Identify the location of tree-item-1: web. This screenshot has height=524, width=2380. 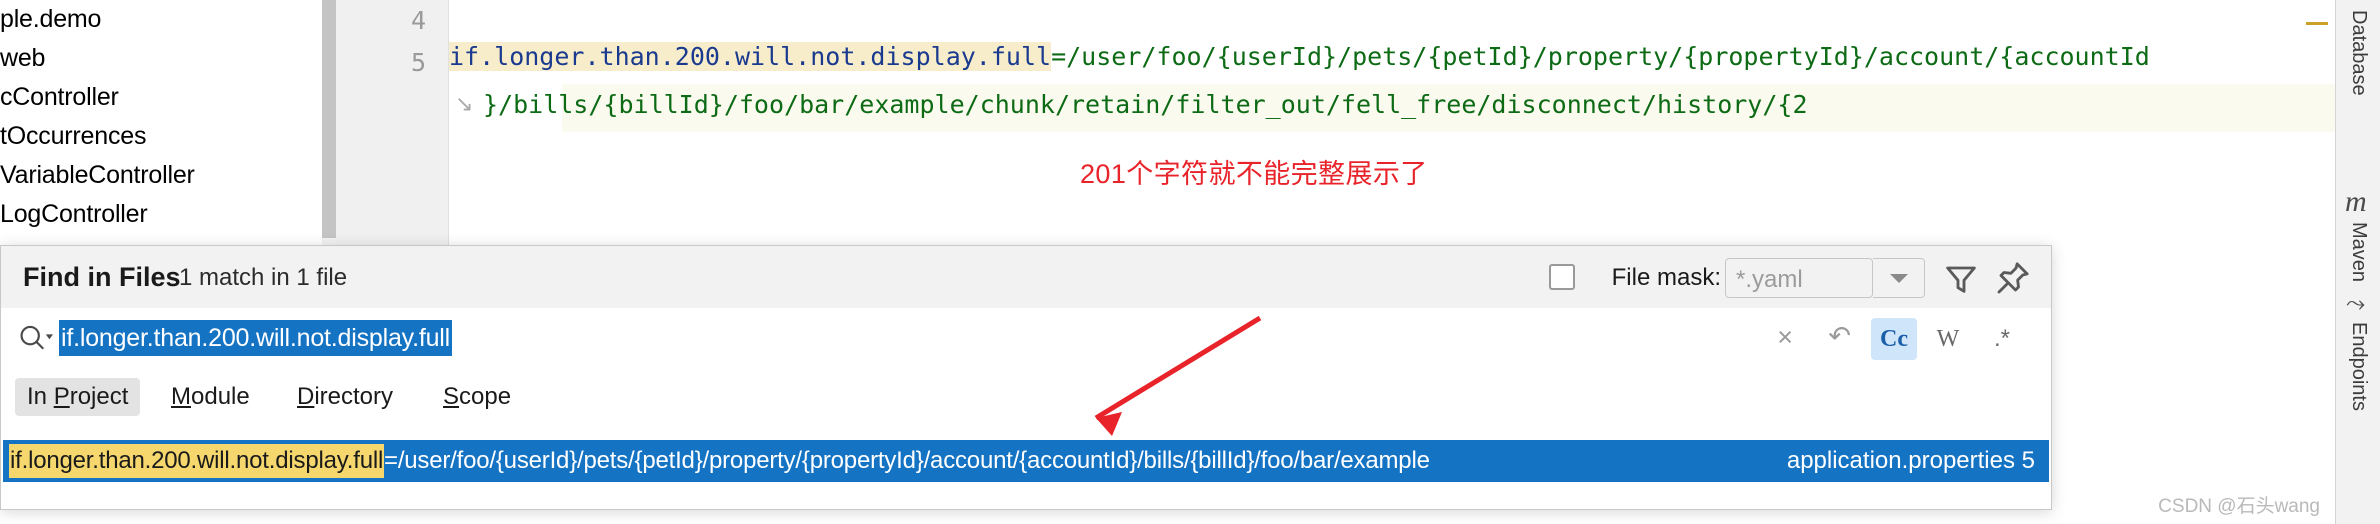
(159, 58).